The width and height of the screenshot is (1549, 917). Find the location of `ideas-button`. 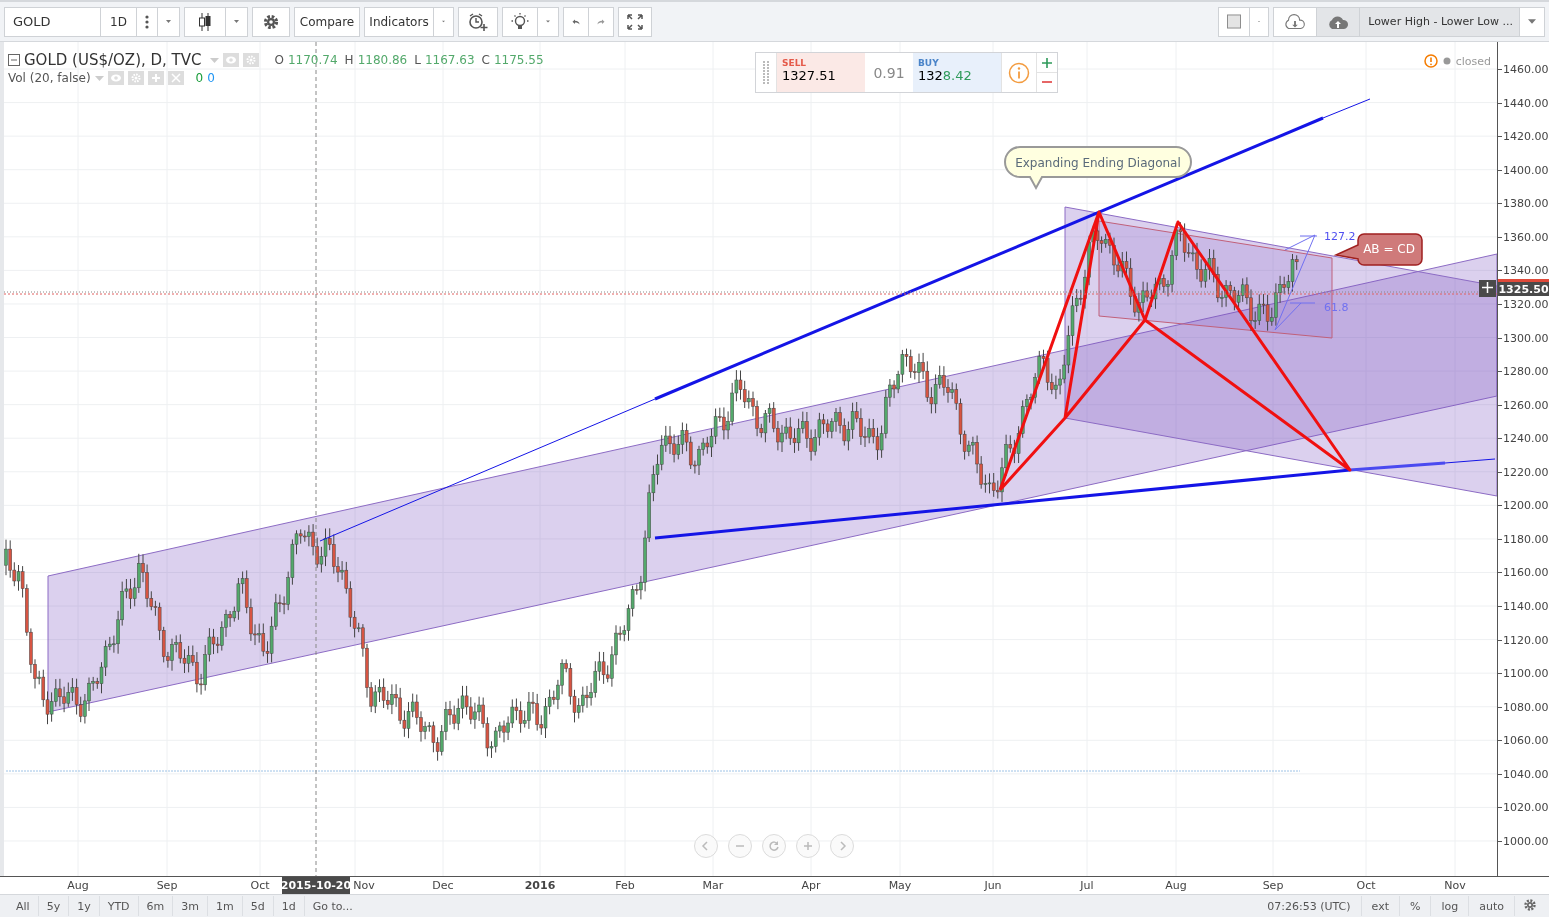

ideas-button is located at coordinates (520, 21).